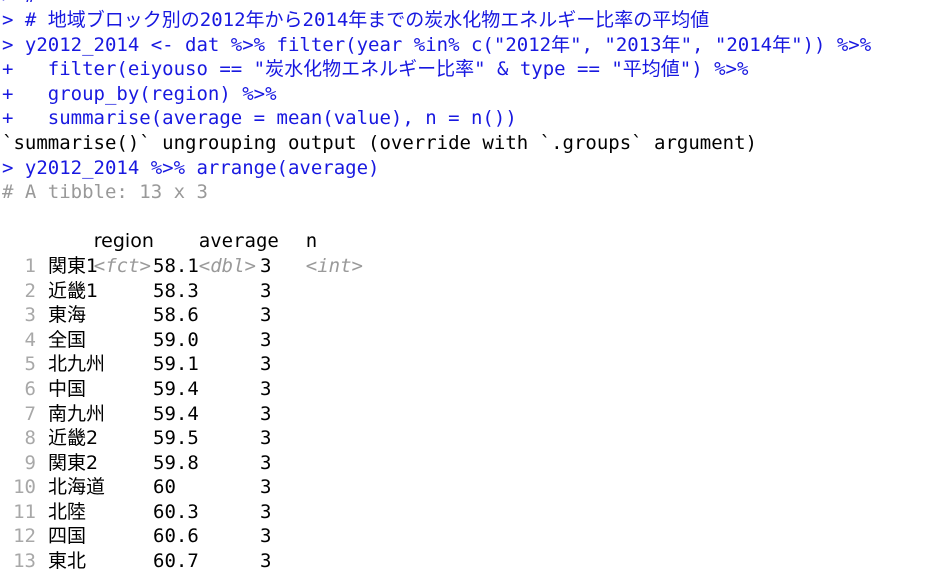 The width and height of the screenshot is (947, 574). I want to click on row-average: 60, so click(164, 487).